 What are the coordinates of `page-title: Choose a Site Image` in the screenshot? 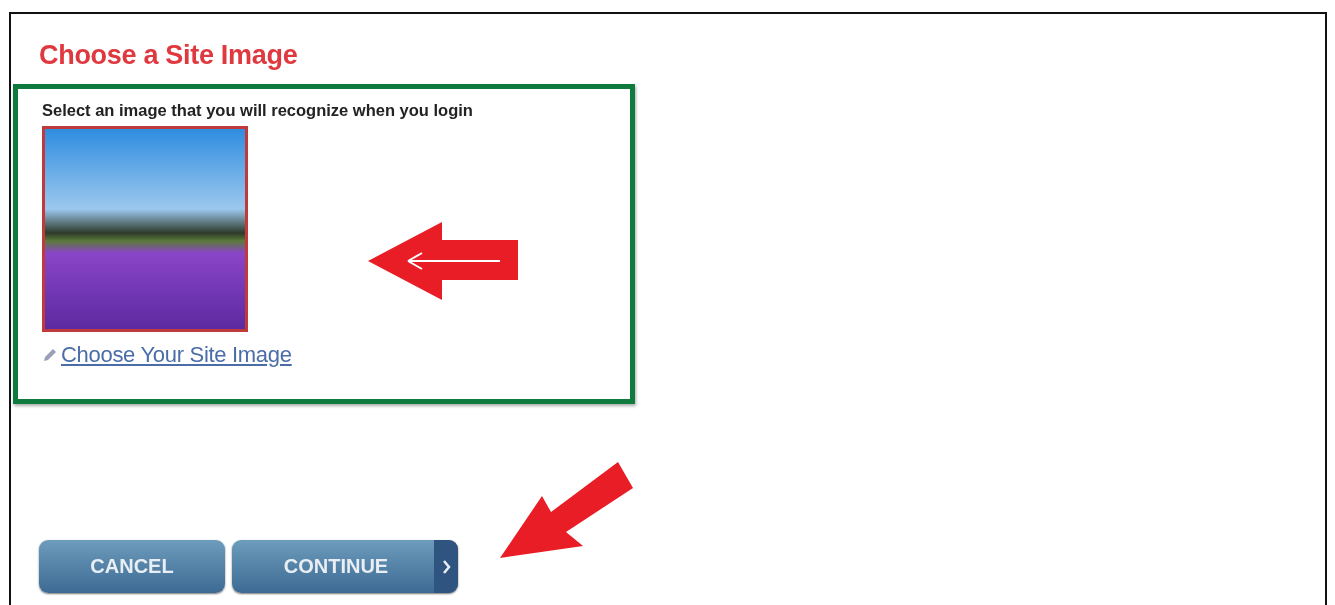 It's located at (169, 55).